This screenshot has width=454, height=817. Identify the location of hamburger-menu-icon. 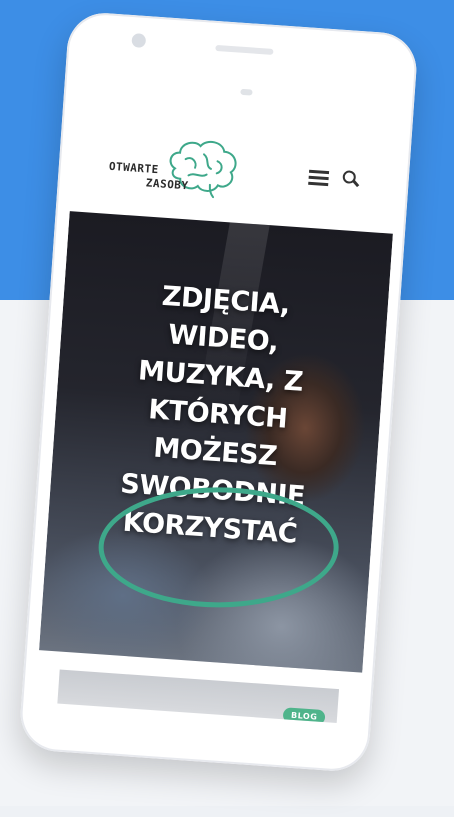
(319, 178).